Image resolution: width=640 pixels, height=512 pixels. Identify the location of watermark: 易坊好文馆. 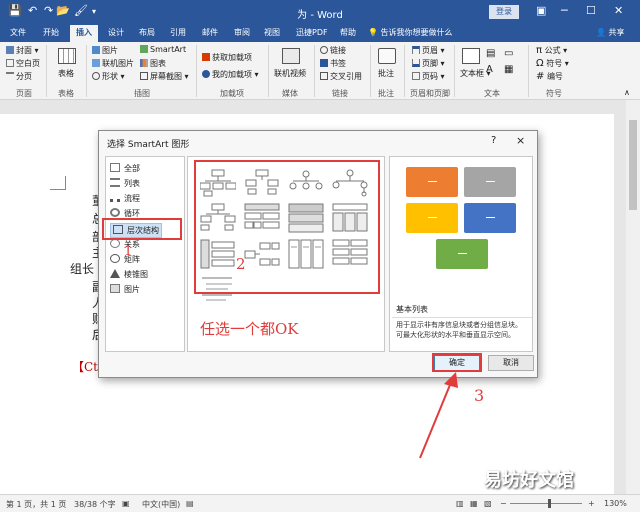
(529, 480).